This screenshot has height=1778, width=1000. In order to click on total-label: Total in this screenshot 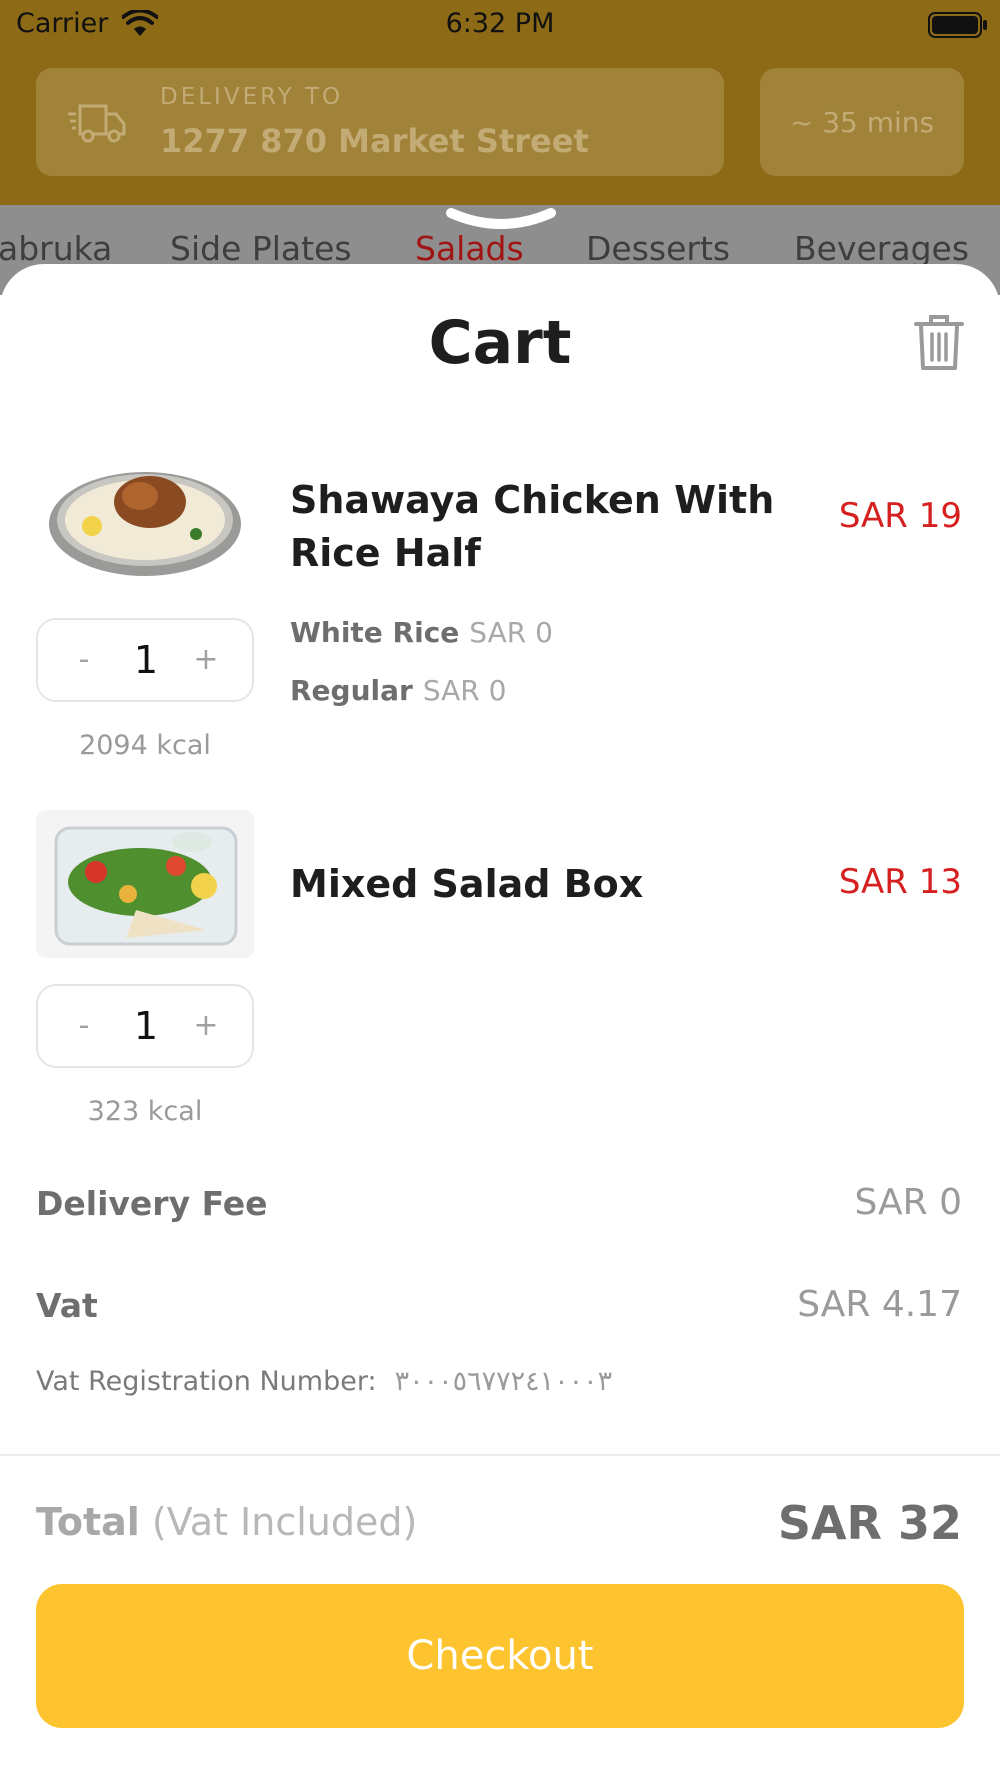, I will do `click(88, 1522)`.